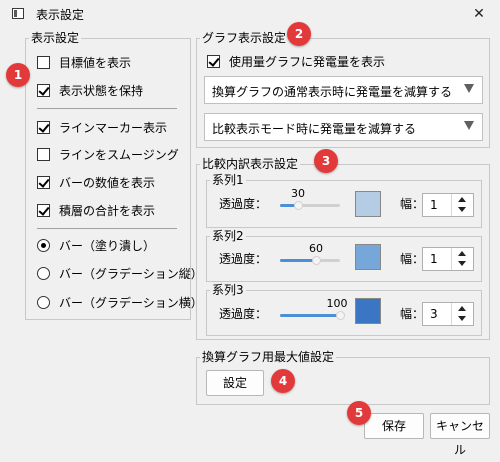  I want to click on series2-opacity-label: 透過度：, so click(243, 259).